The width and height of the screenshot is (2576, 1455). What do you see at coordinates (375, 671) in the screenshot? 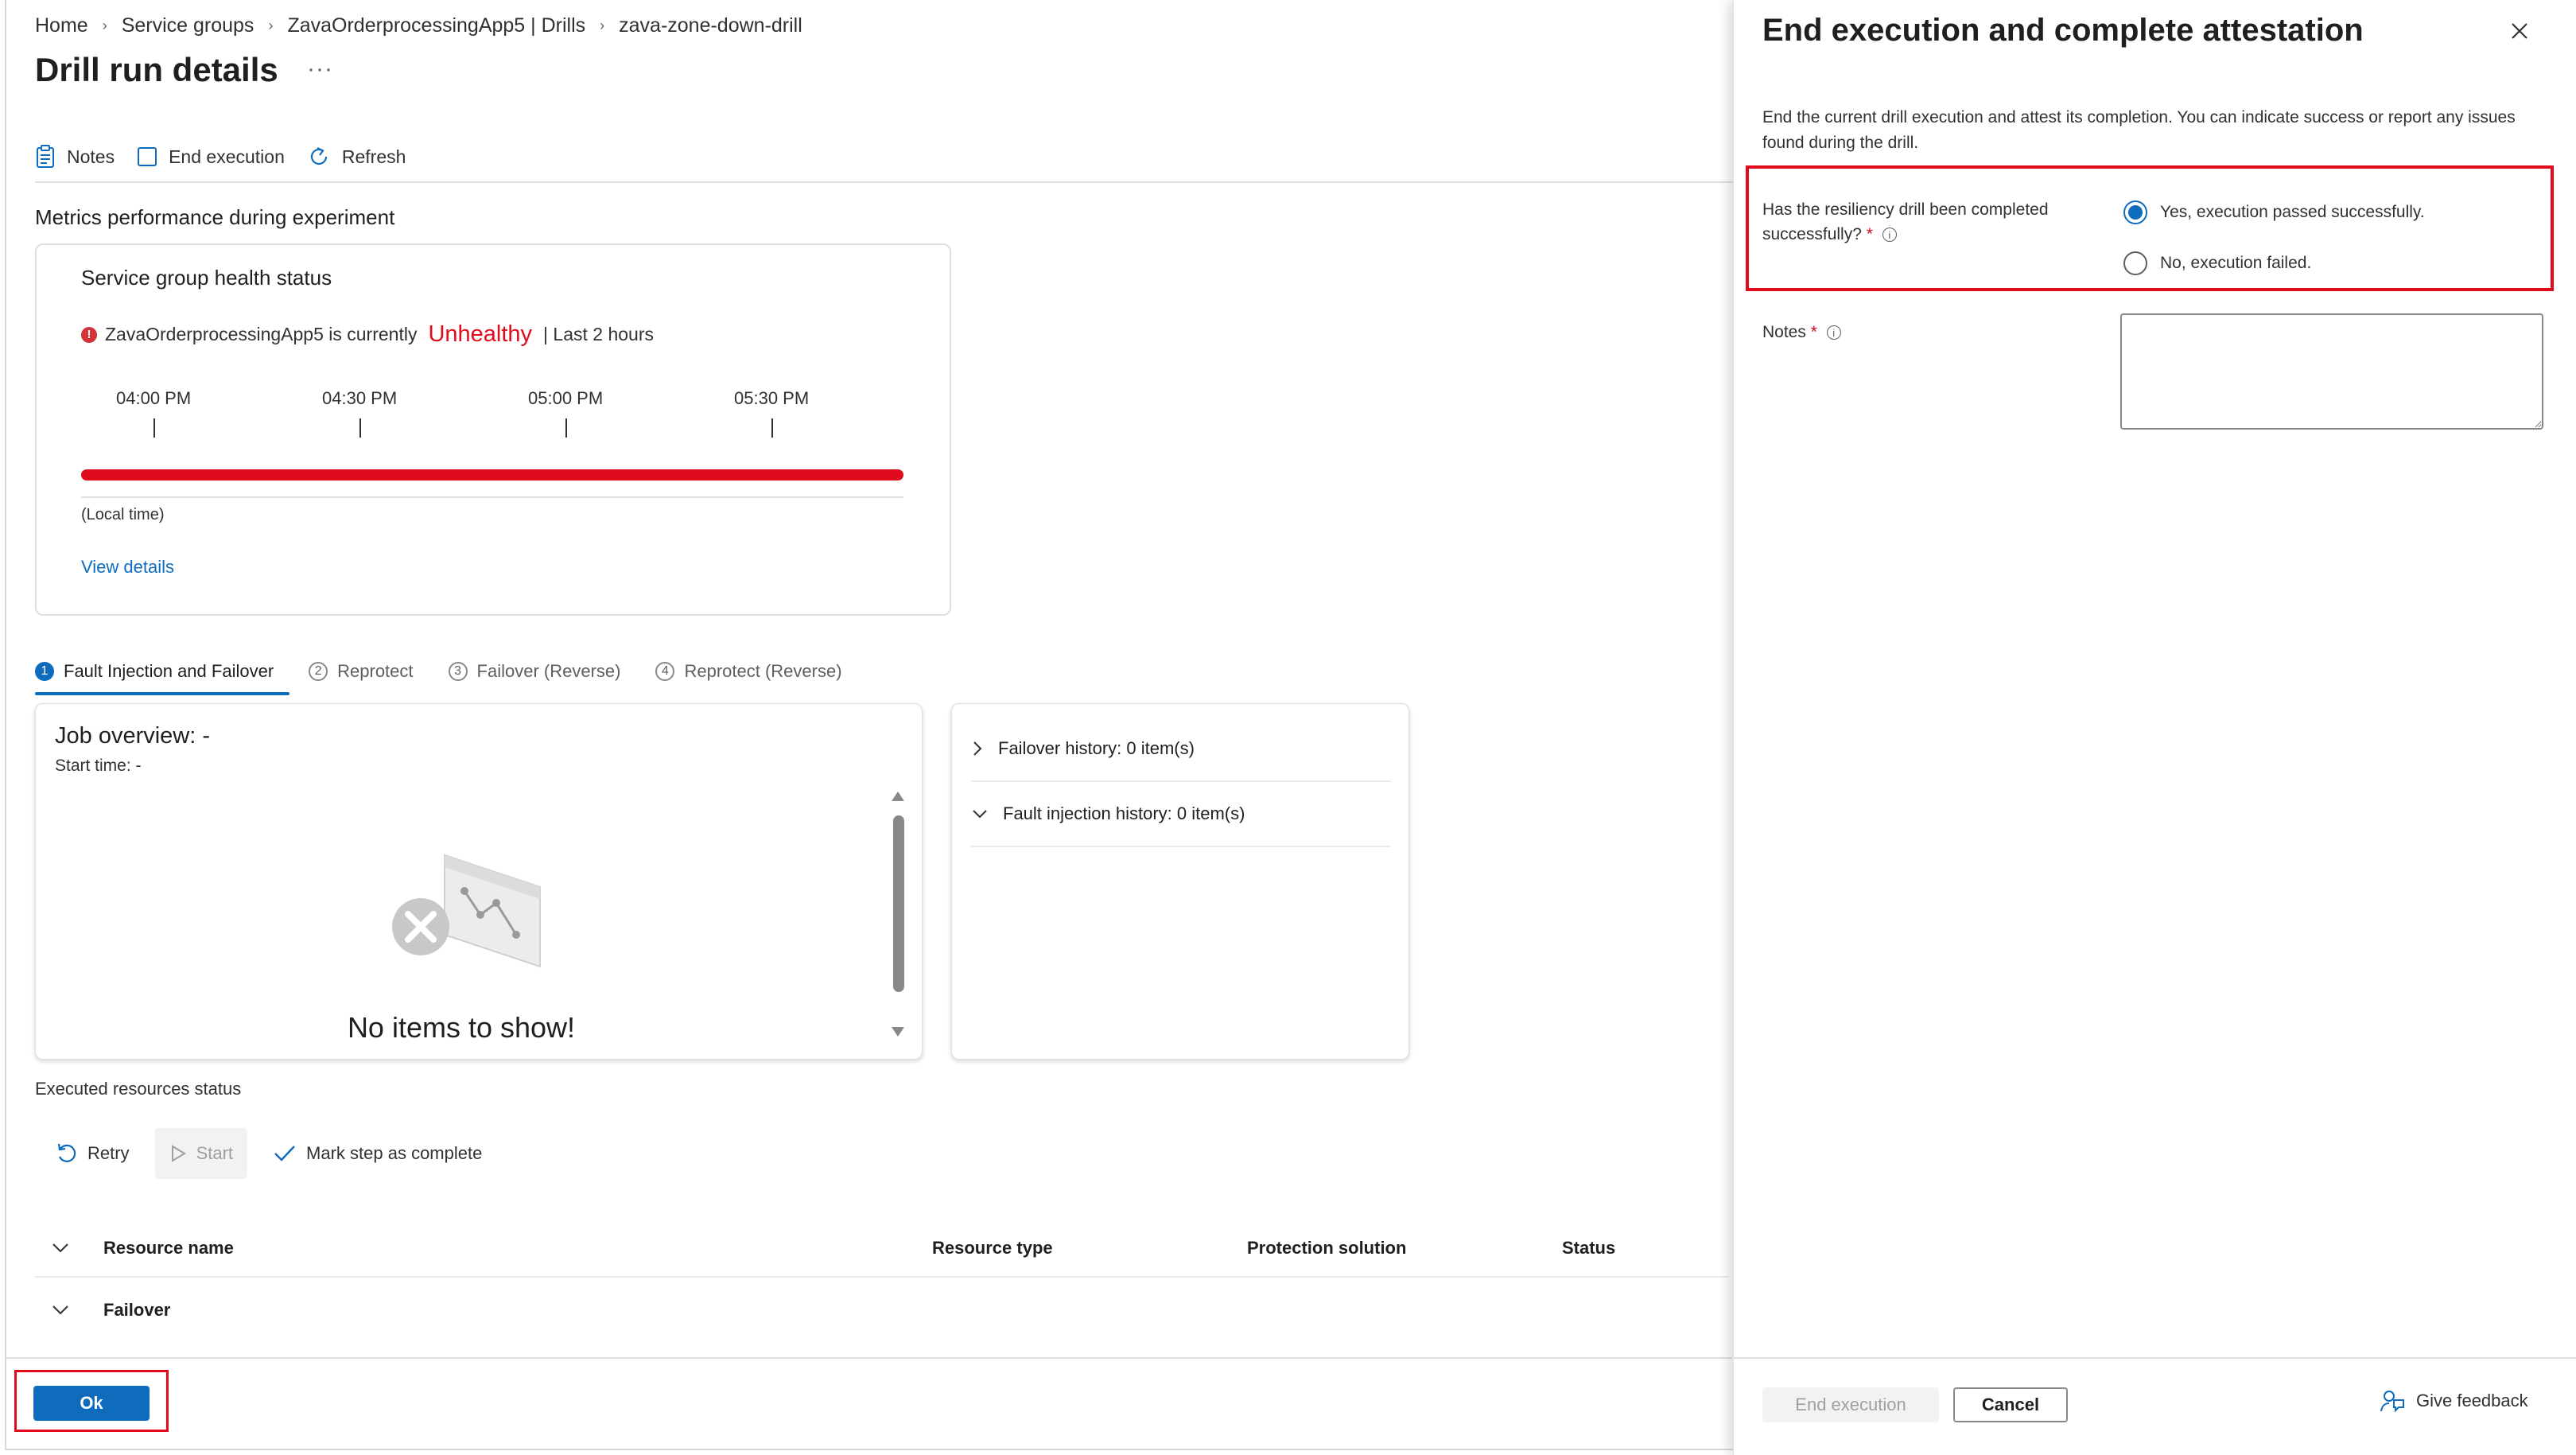
I see `step-label: Reprotect` at bounding box center [375, 671].